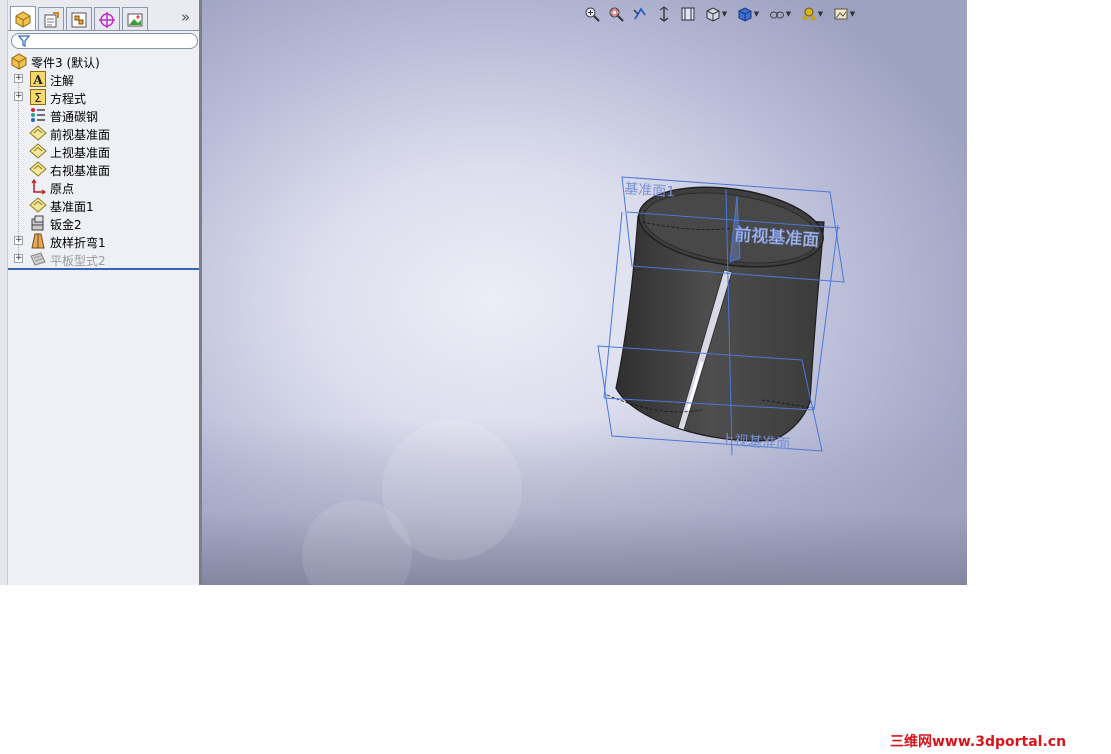  I want to click on tab-bar-divider, so click(103, 30).